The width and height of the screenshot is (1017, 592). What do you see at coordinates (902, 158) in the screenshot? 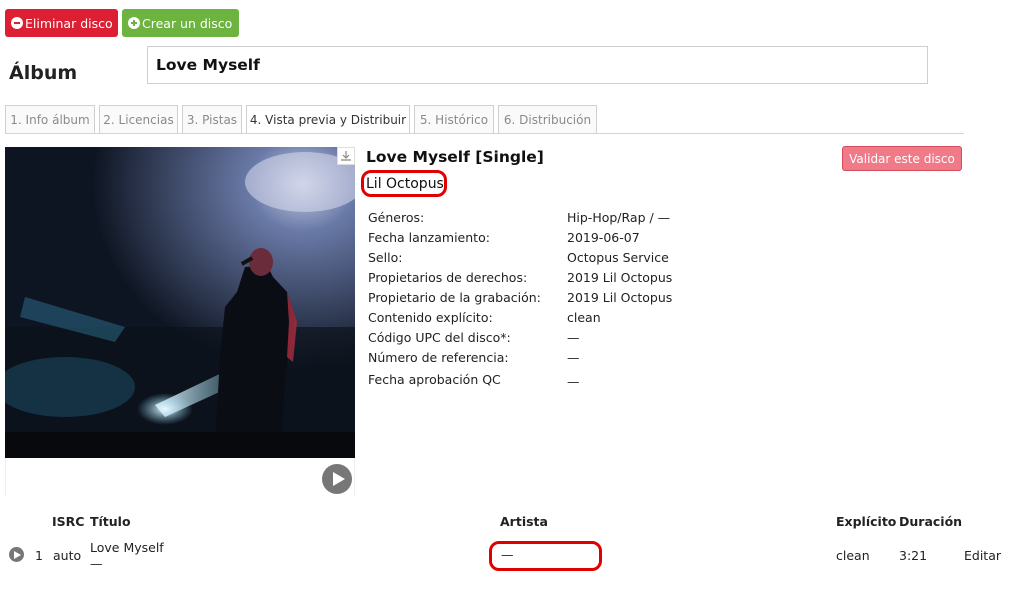
I see `validate-disc-button: Validar este disco` at bounding box center [902, 158].